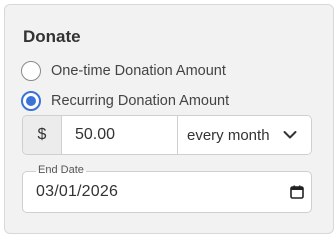 This screenshot has width=336, height=240. What do you see at coordinates (290, 135) in the screenshot?
I see `chevron-down-icon` at bounding box center [290, 135].